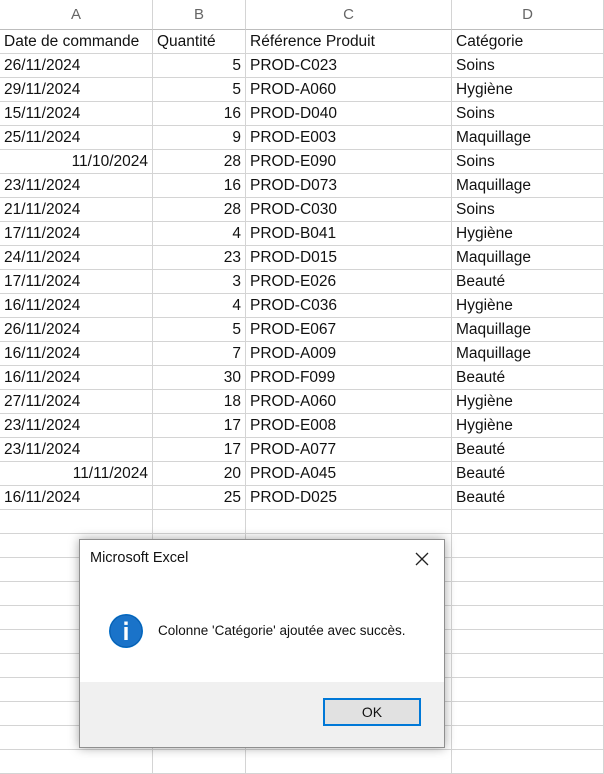  I want to click on cell-ref: PROD-D025, so click(349, 498).